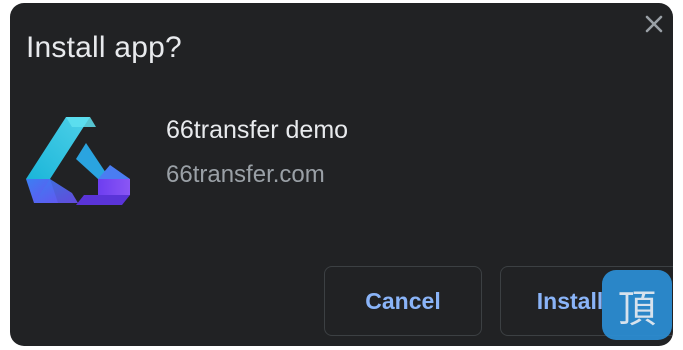  I want to click on install-button-label: Install, so click(570, 300).